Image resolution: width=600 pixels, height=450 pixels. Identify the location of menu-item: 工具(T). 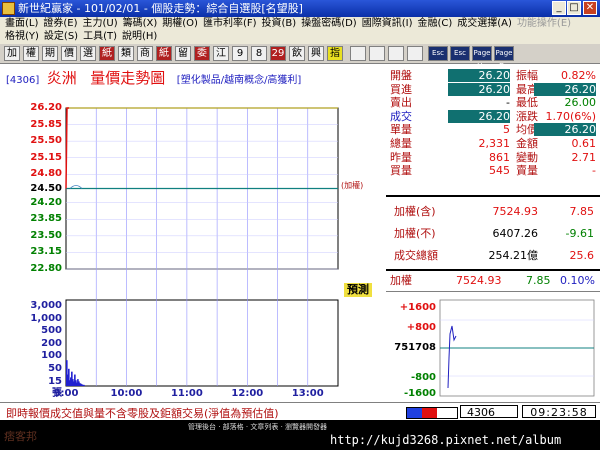
(100, 36).